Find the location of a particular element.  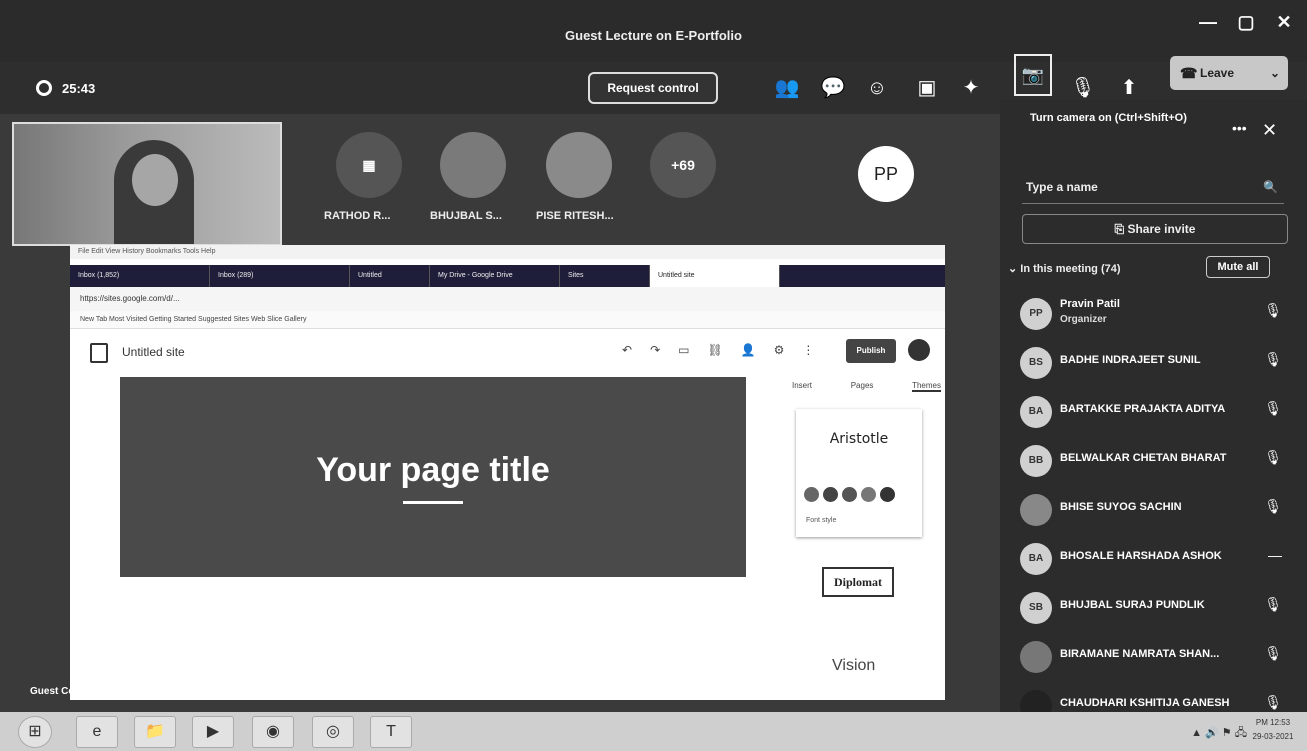

preview-icon: ▭ is located at coordinates (683, 350).